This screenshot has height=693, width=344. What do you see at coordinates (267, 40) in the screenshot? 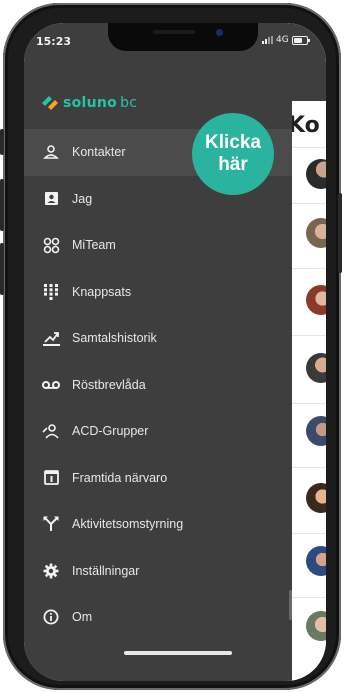
I see `signal-bars-icon` at bounding box center [267, 40].